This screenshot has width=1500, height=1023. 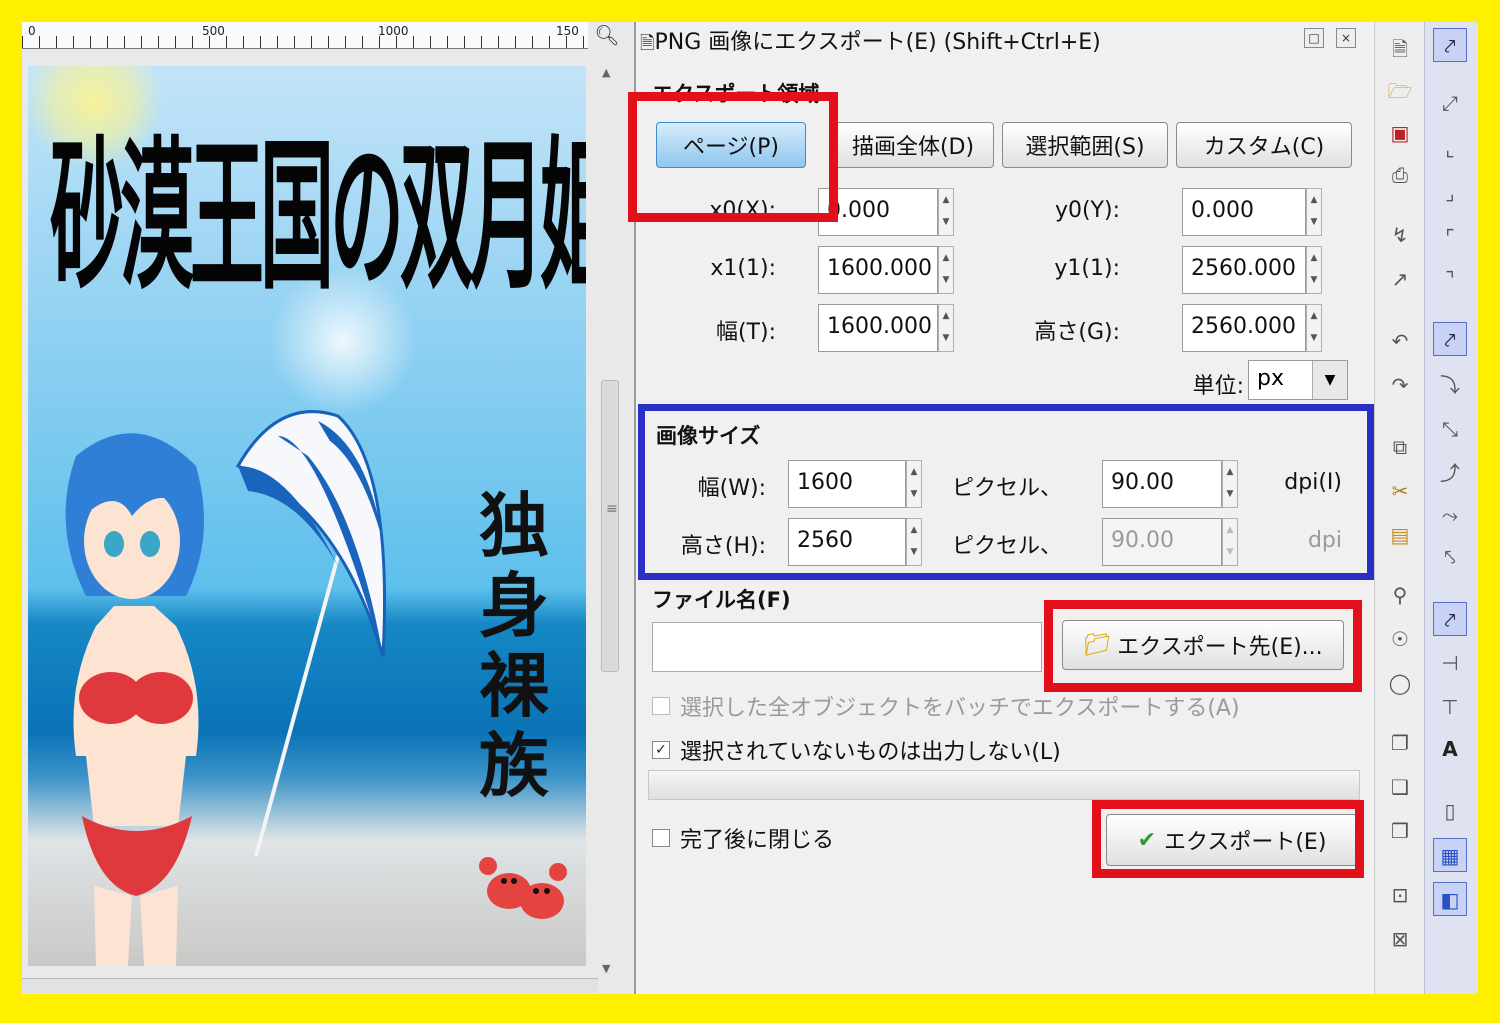 I want to click on hide-unselected-checkbox: ✓ 選択されていないものは出力しない(L), so click(x=856, y=750).